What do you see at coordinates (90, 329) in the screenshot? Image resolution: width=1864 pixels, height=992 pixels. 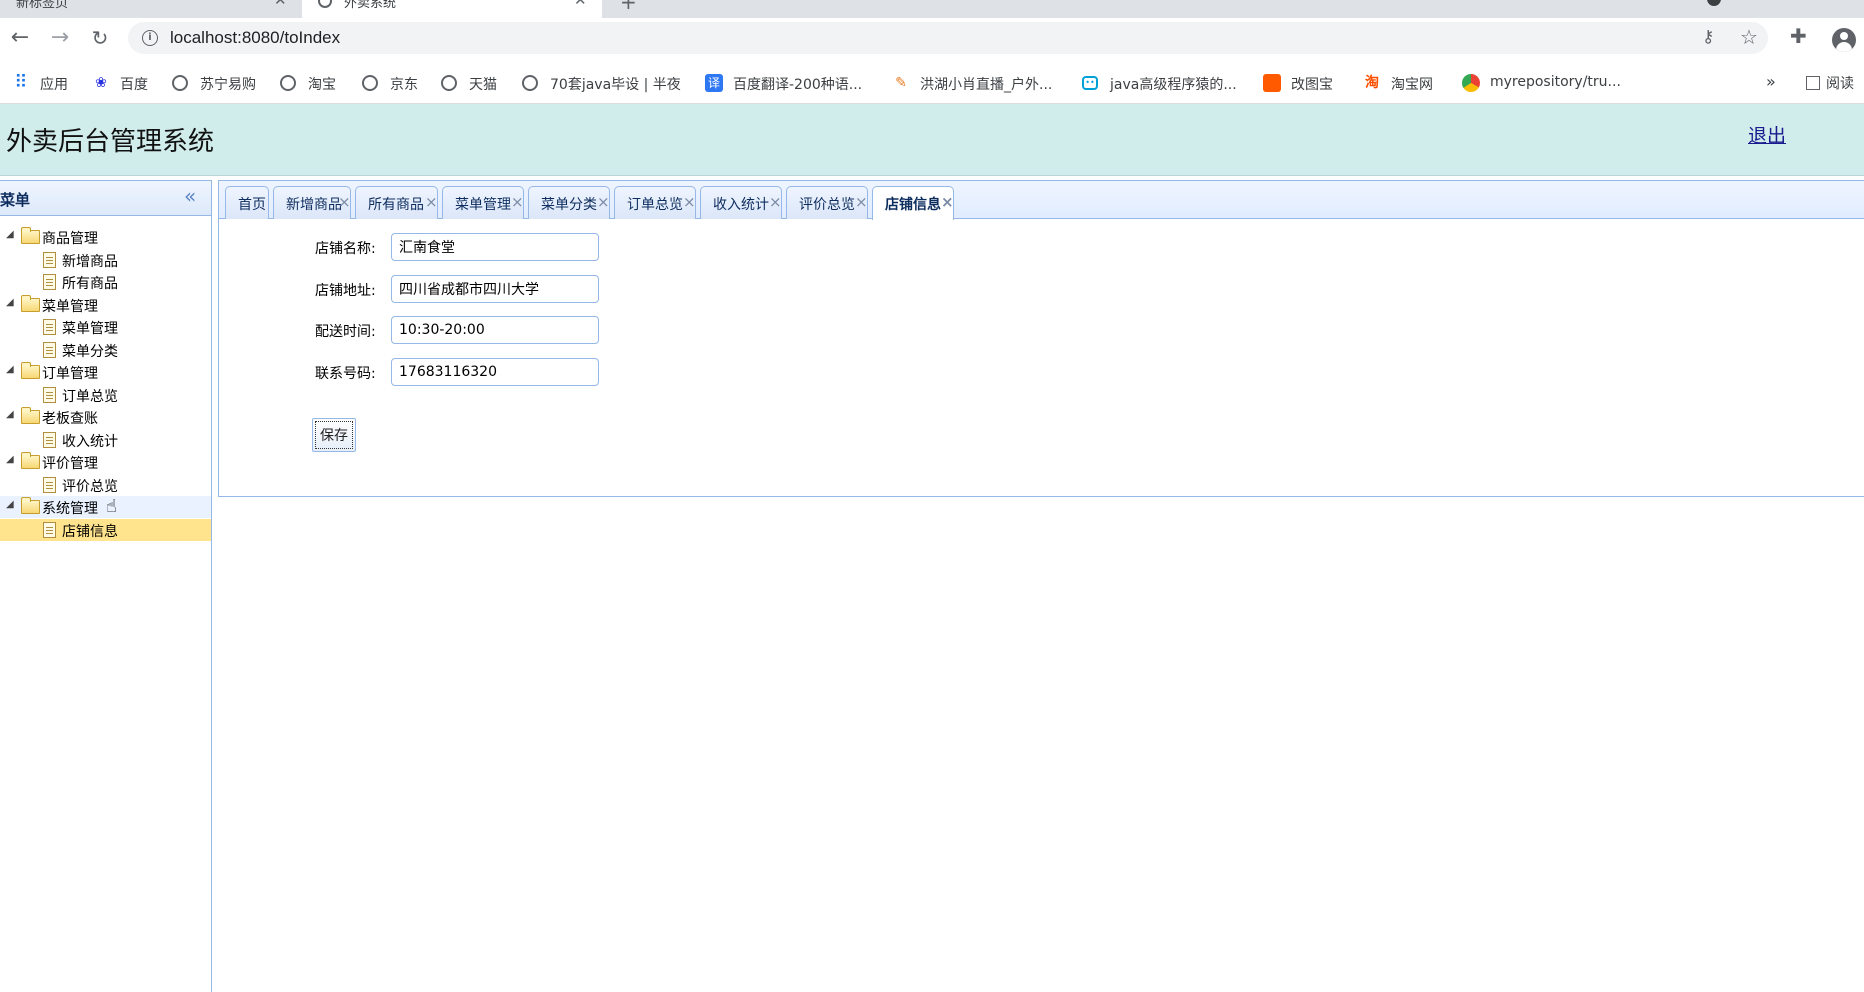 I see `tree-label: 菜单管理` at bounding box center [90, 329].